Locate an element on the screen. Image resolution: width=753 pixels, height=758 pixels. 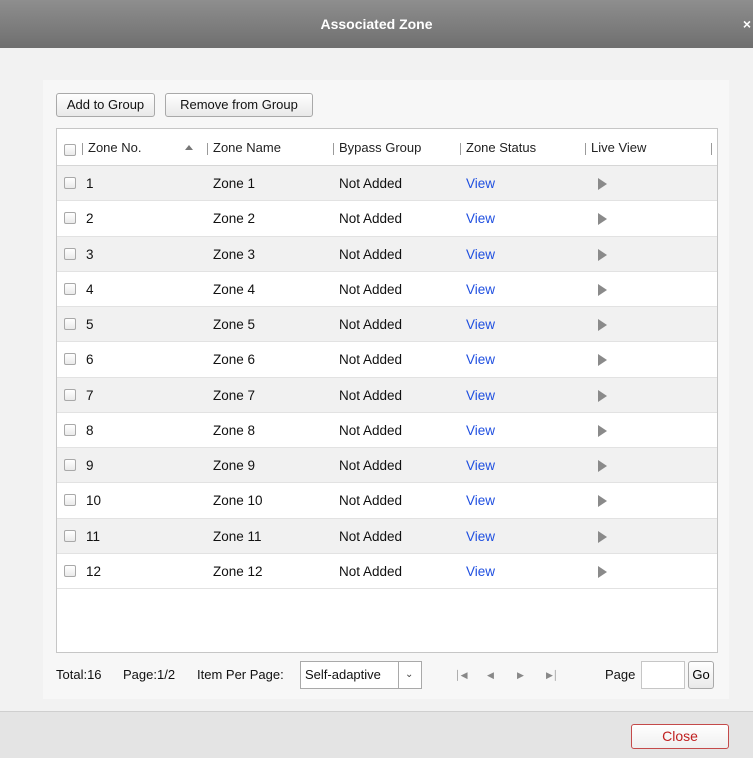
table-row: 10 Zone 10 Not Added View is located at coordinates (387, 501).